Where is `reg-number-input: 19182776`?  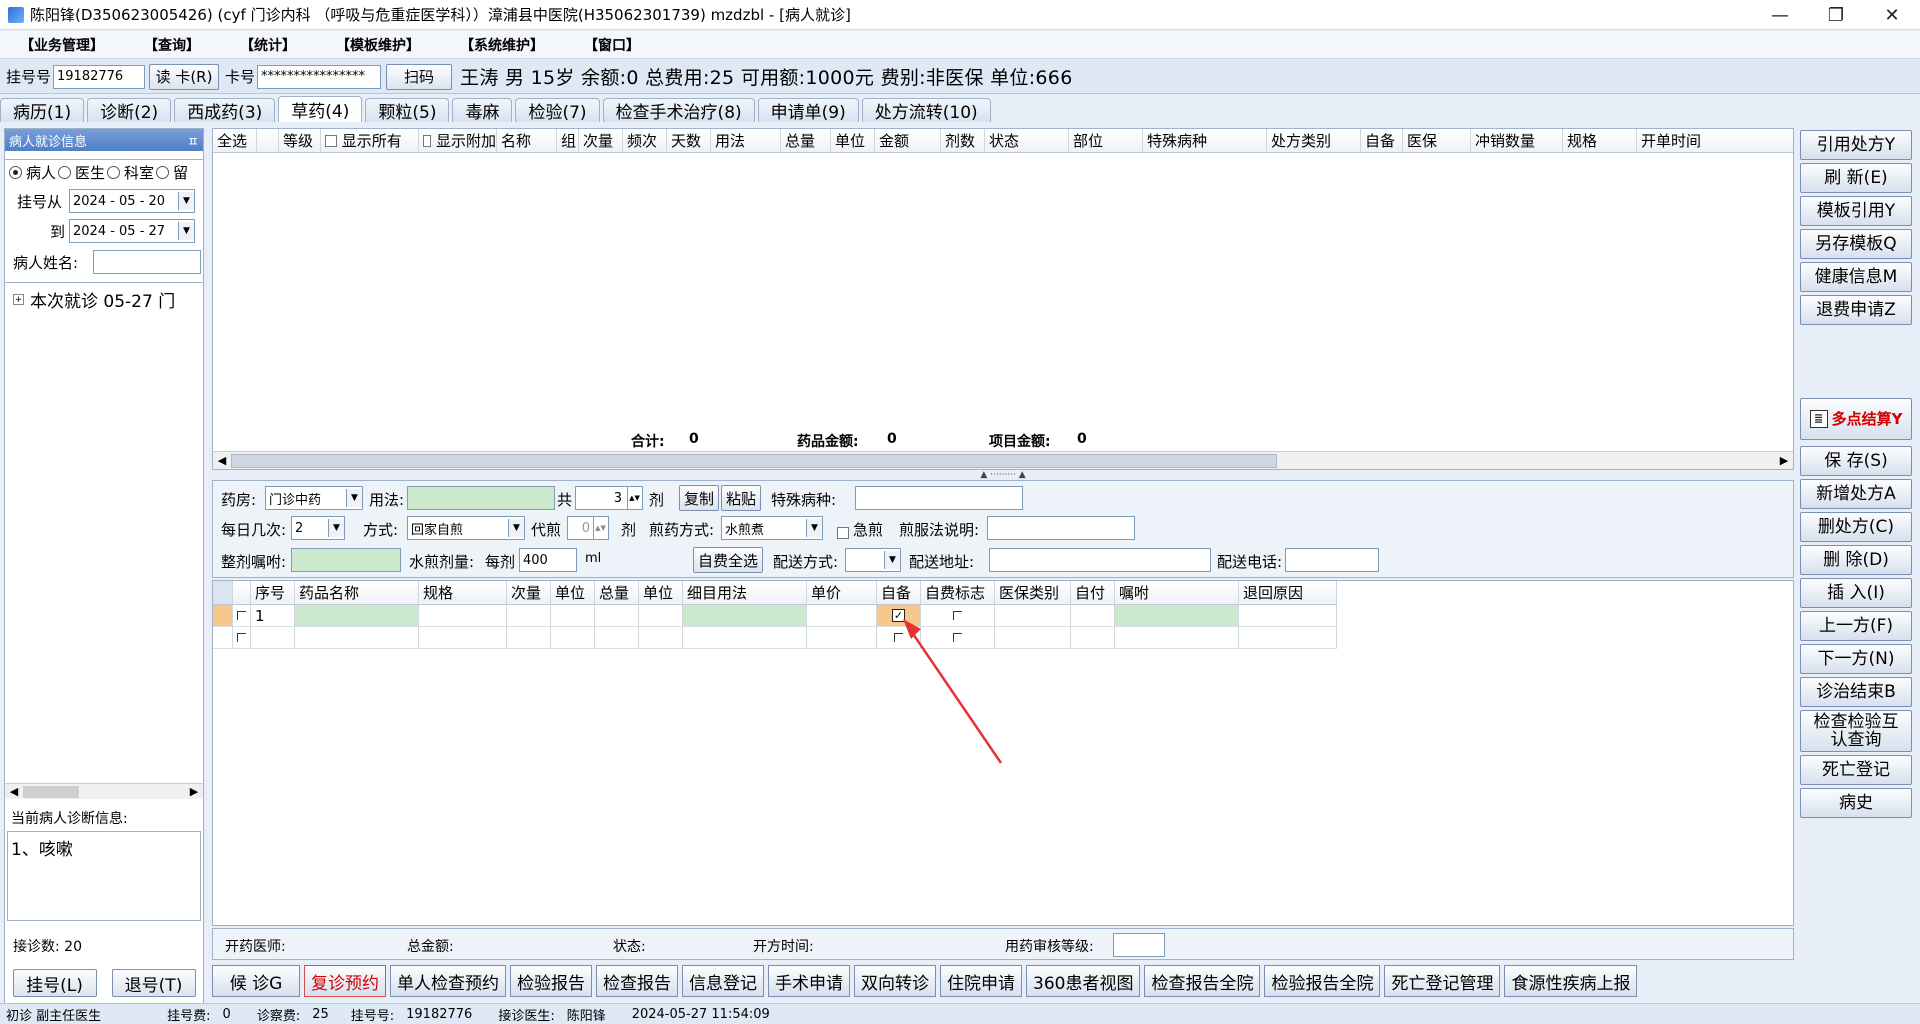
reg-number-input: 19182776 is located at coordinates (99, 76).